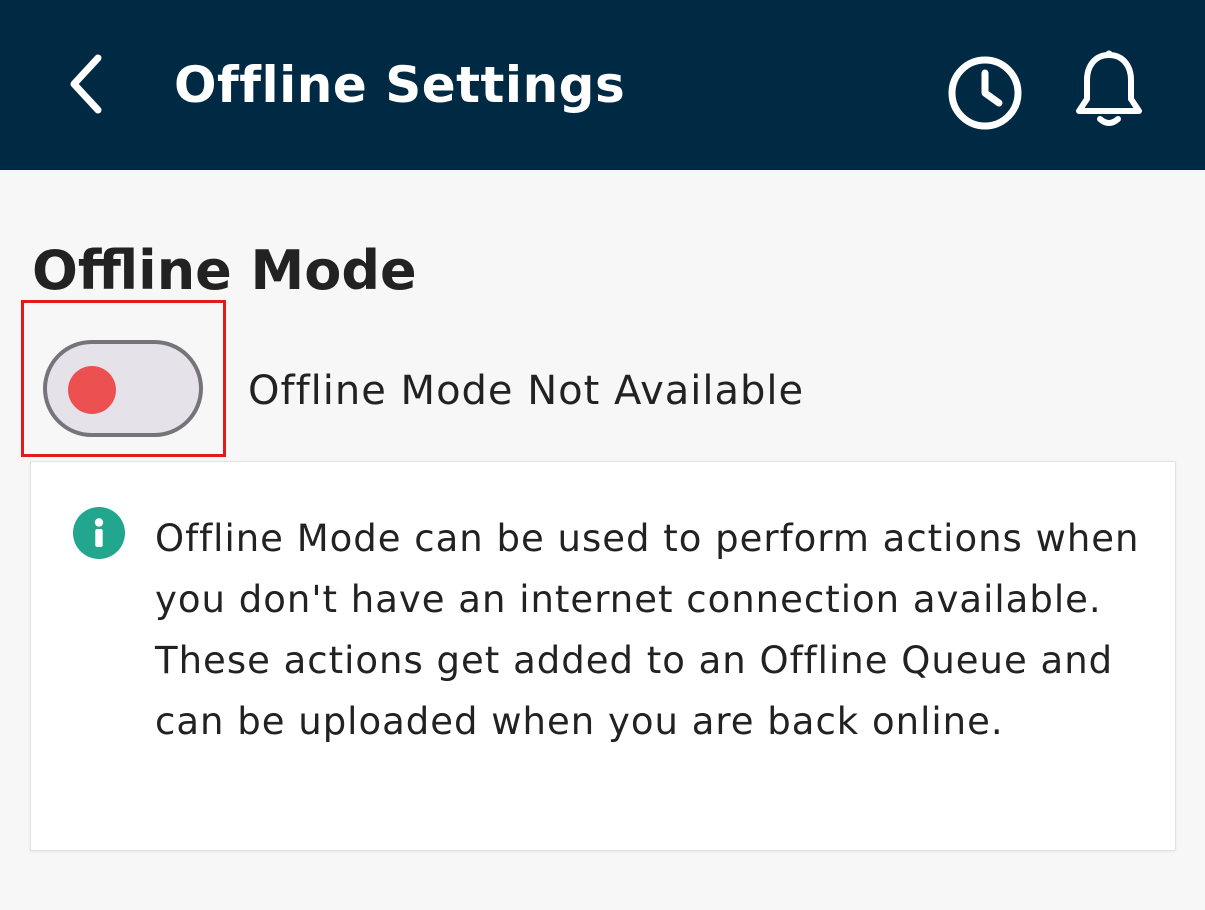  Describe the element at coordinates (526, 391) in the screenshot. I see `offline-mode-status-label: Offline Mode Not Available` at that location.